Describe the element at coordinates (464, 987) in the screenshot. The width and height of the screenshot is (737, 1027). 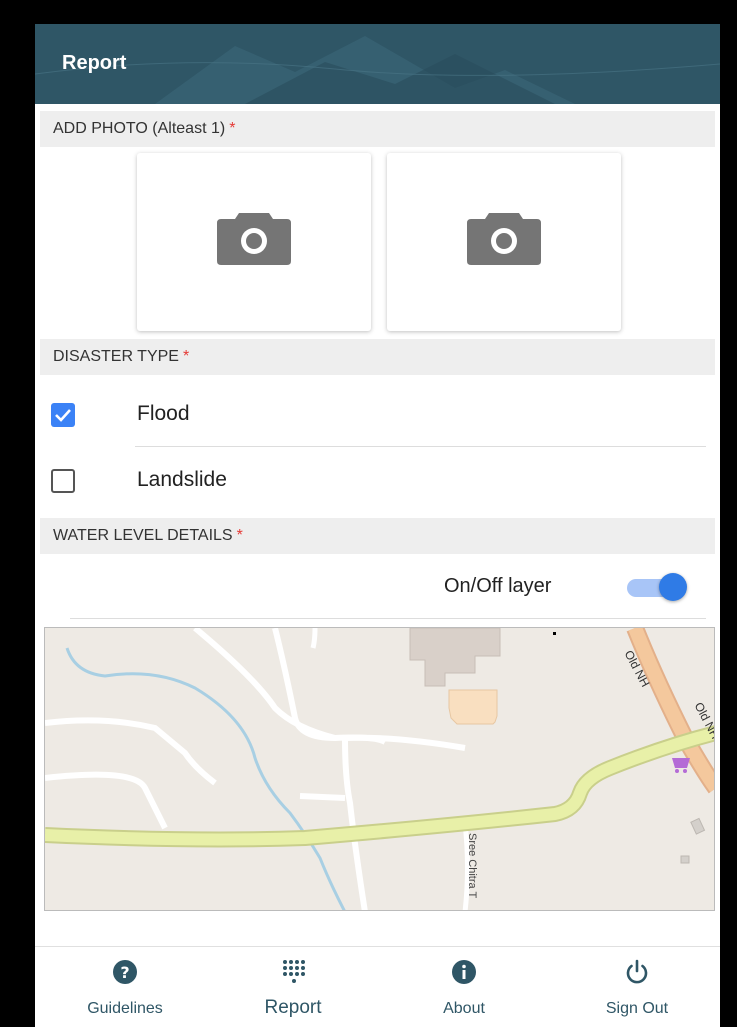
I see `nav-about: About` at that location.